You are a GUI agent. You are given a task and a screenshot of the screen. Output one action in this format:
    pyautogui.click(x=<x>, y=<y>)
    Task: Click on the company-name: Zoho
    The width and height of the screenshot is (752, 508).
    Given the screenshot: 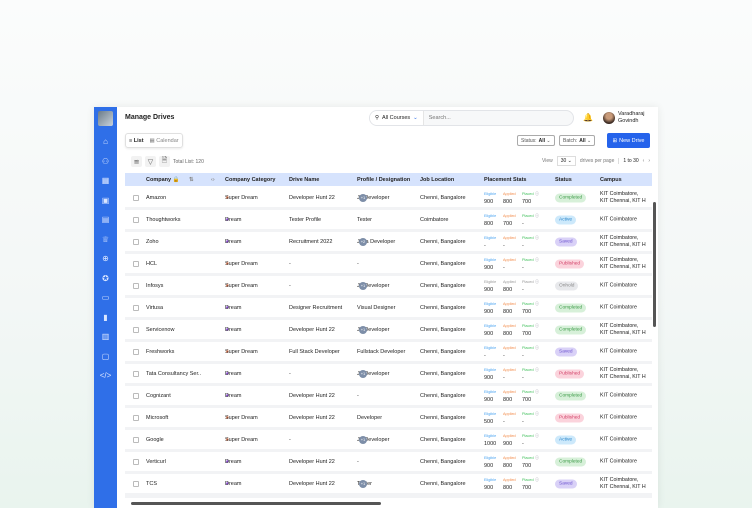 What is the action you would take?
    pyautogui.click(x=152, y=241)
    